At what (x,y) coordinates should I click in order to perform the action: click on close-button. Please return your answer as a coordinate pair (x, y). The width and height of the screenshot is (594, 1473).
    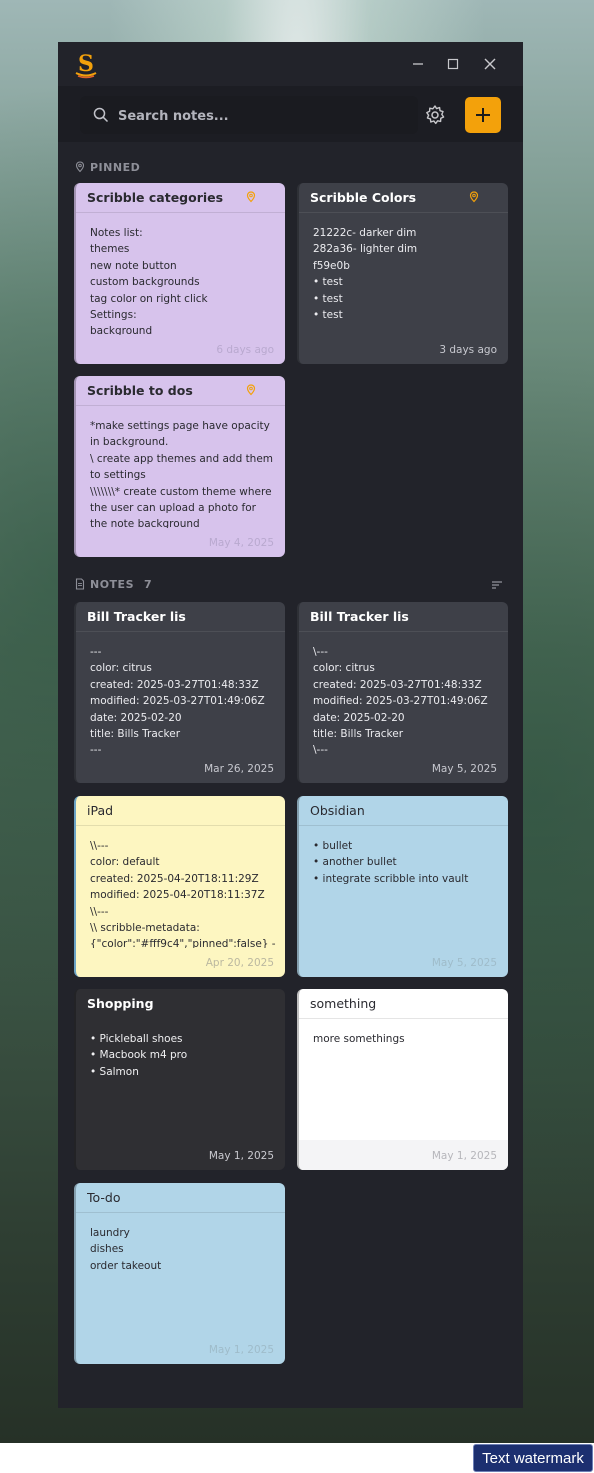
    Looking at the image, I should click on (490, 64).